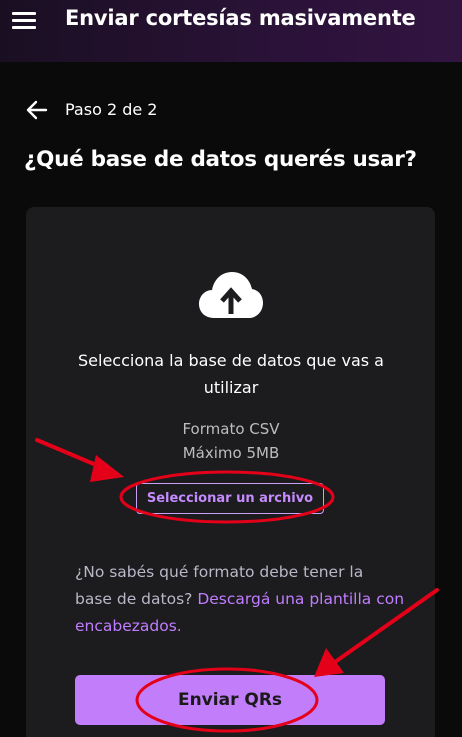 This screenshot has width=462, height=737. What do you see at coordinates (111, 109) in the screenshot?
I see `step-label: Paso 2 de 2` at bounding box center [111, 109].